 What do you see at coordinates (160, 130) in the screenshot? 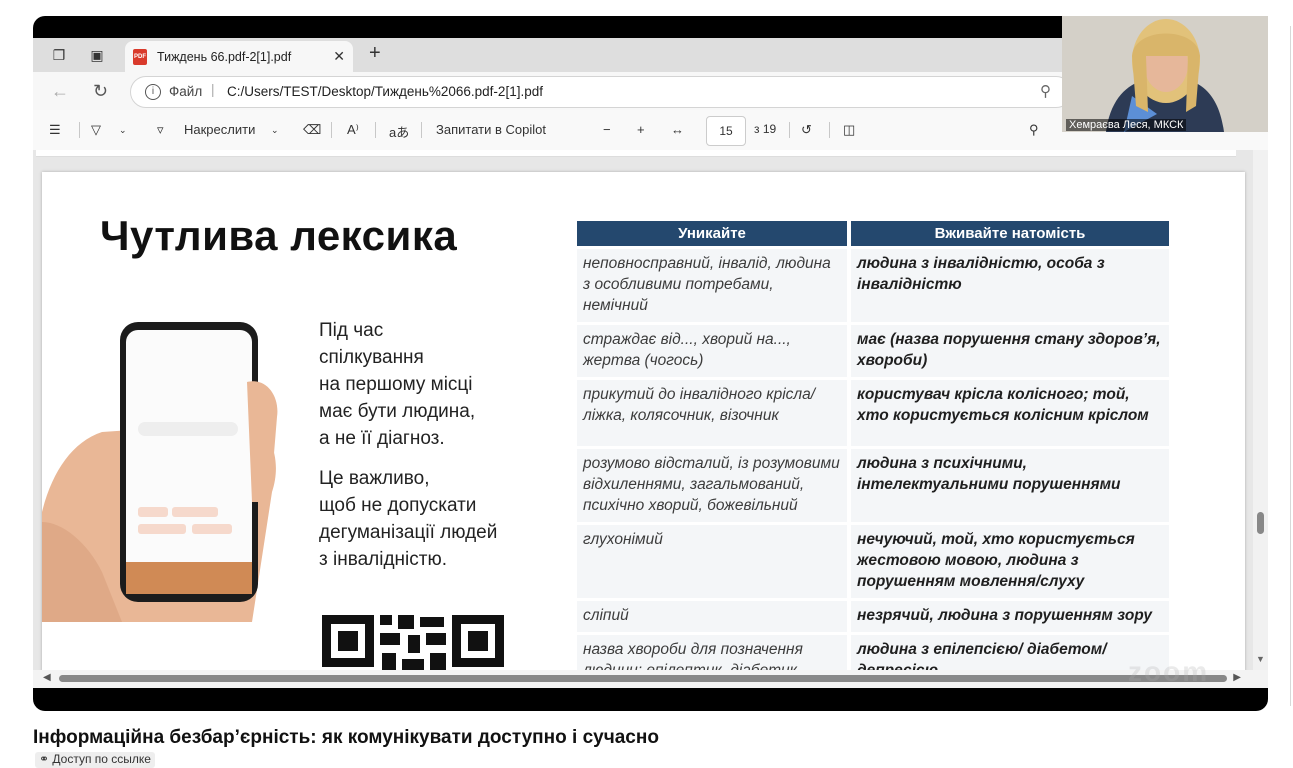
I see `draw-icon: ▿` at bounding box center [160, 130].